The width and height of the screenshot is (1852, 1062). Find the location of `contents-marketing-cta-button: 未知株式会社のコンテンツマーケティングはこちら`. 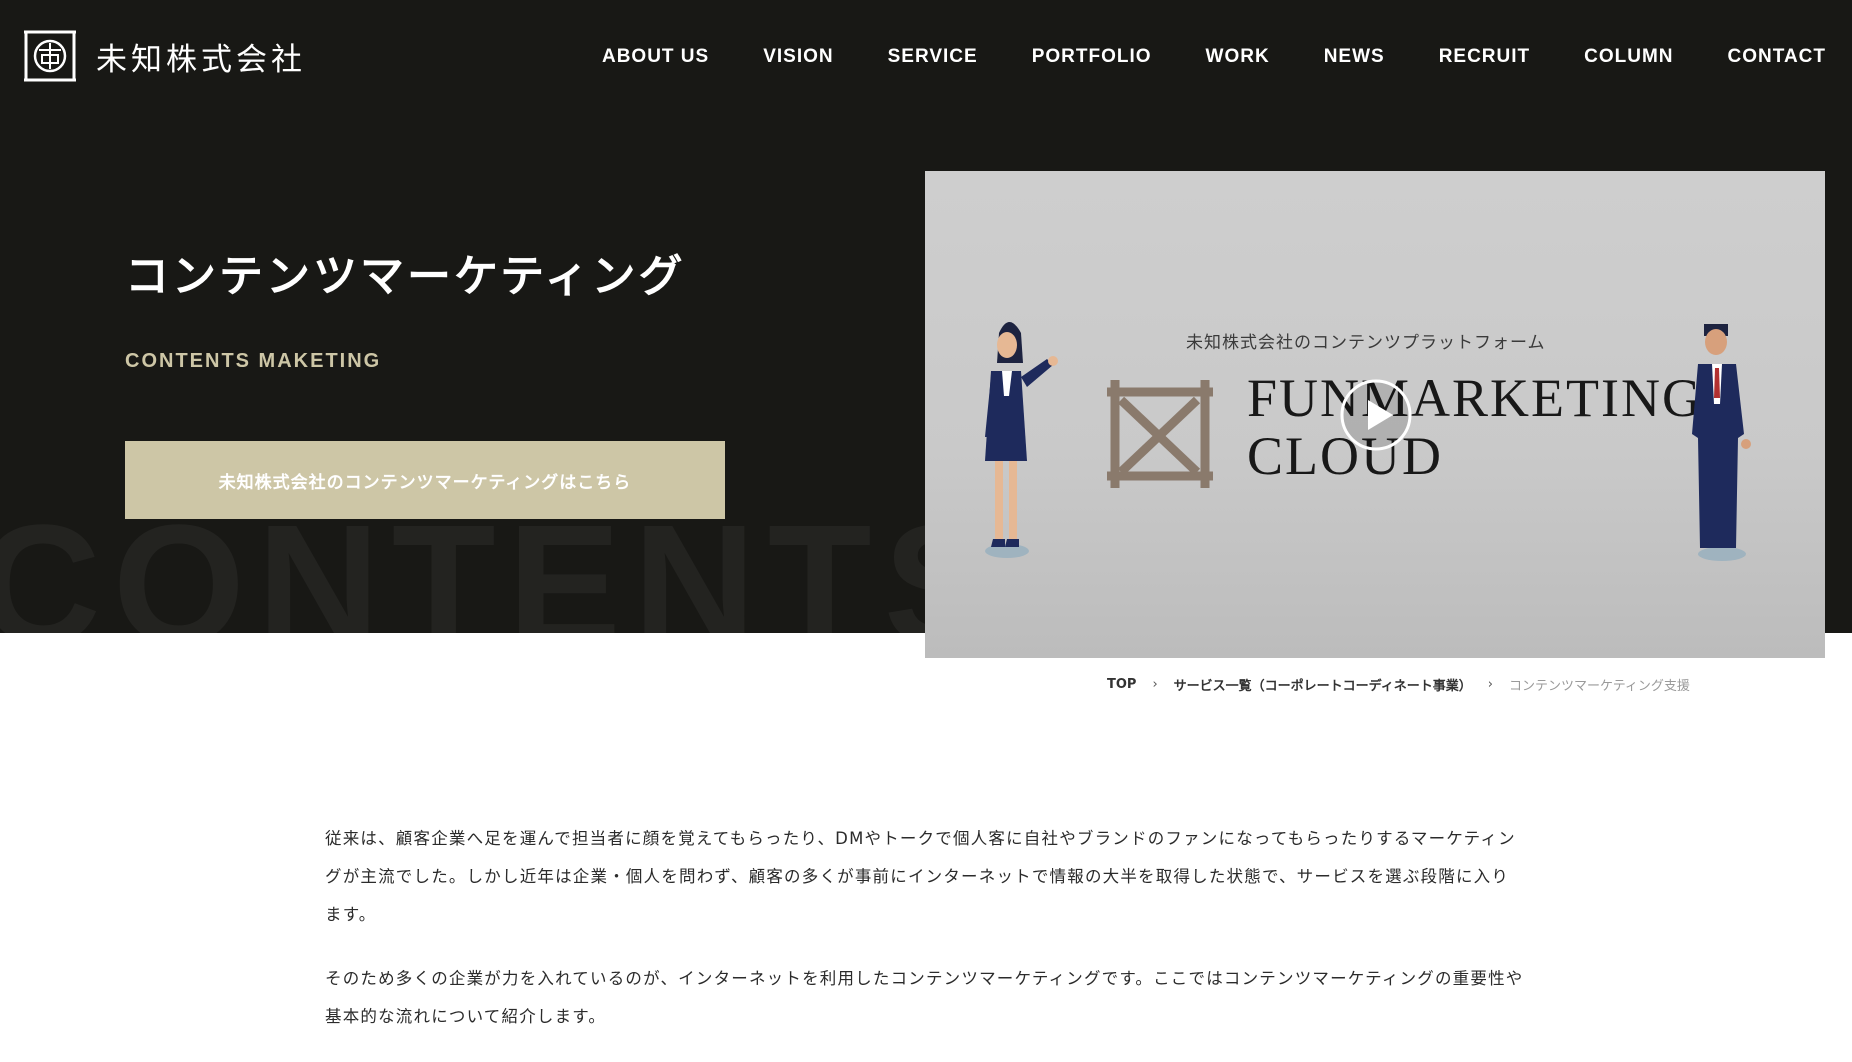

contents-marketing-cta-button: 未知株式会社のコンテンツマーケティングはこちら is located at coordinates (425, 480).